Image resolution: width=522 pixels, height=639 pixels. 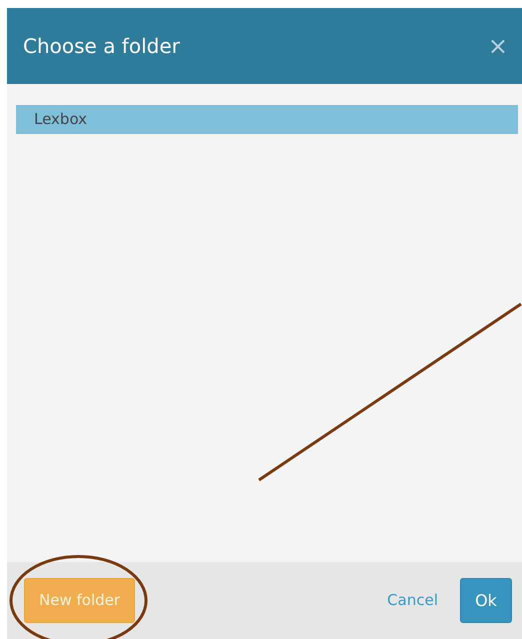 What do you see at coordinates (101, 46) in the screenshot?
I see `dialog-title: Choose a folder` at bounding box center [101, 46].